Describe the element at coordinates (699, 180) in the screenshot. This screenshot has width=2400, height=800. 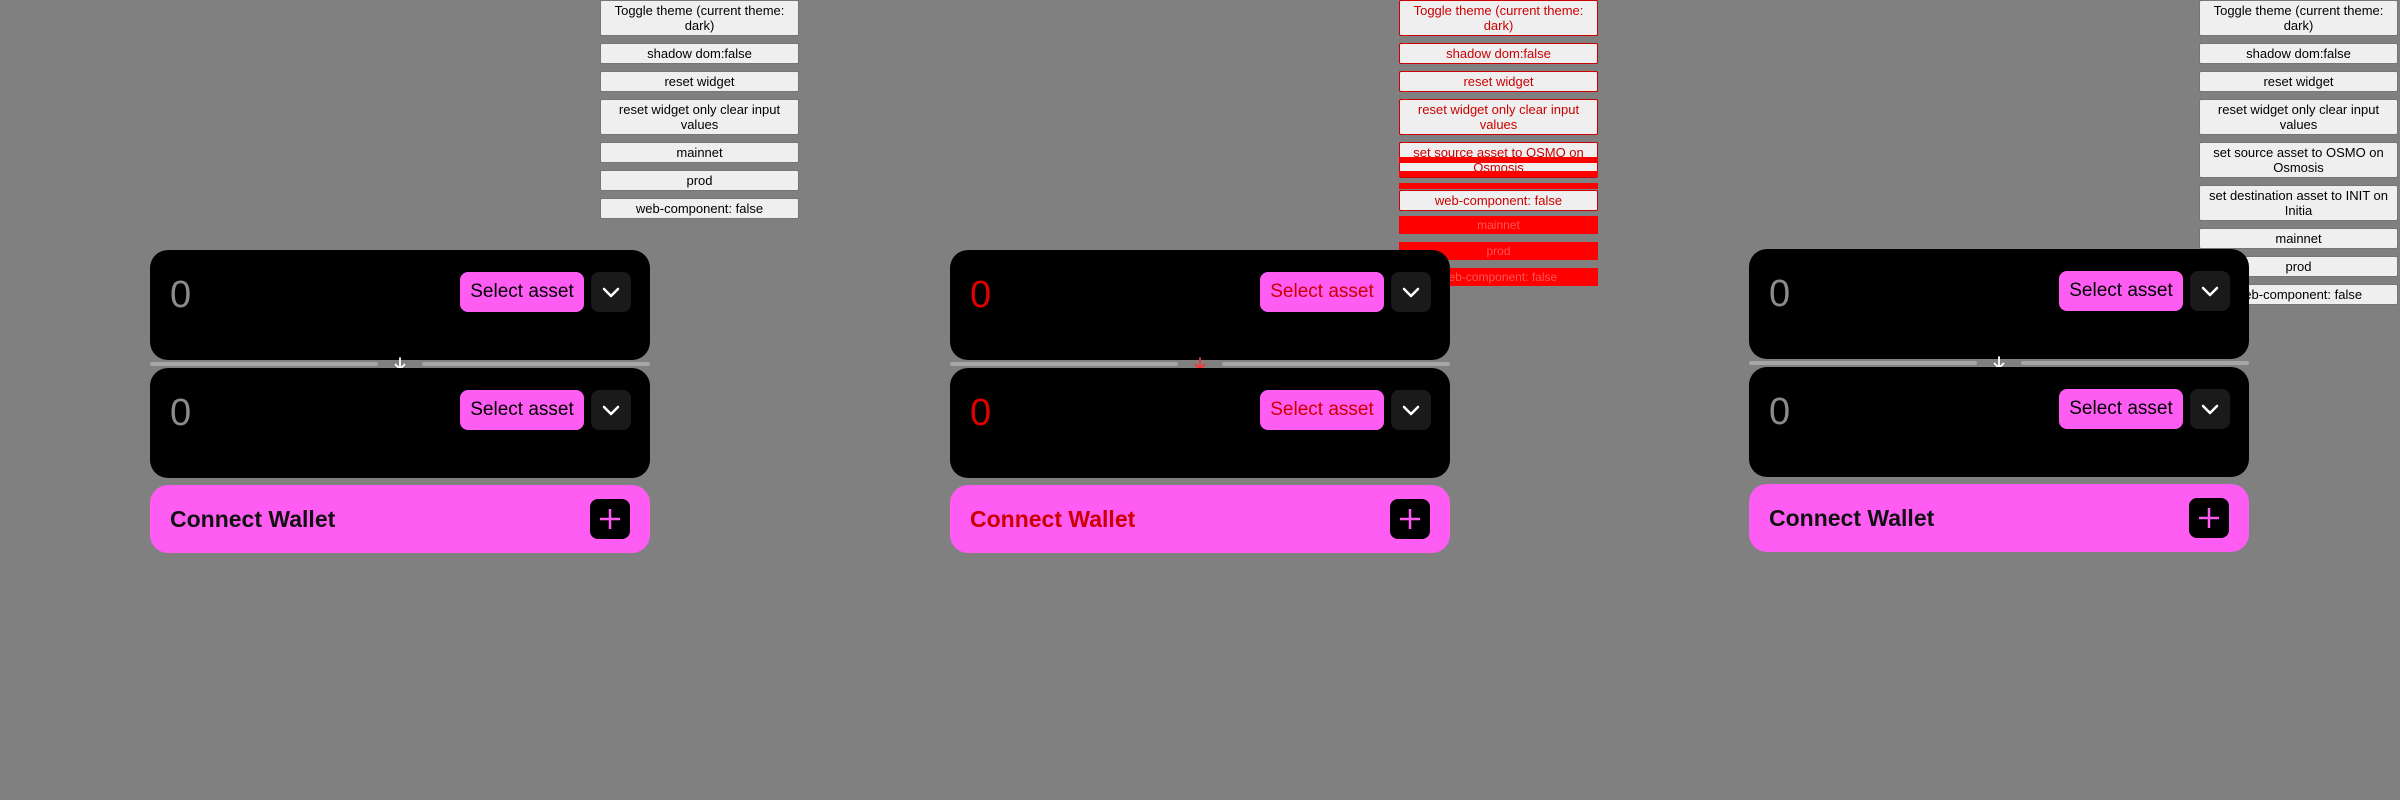
I see `prod-button: prod` at that location.